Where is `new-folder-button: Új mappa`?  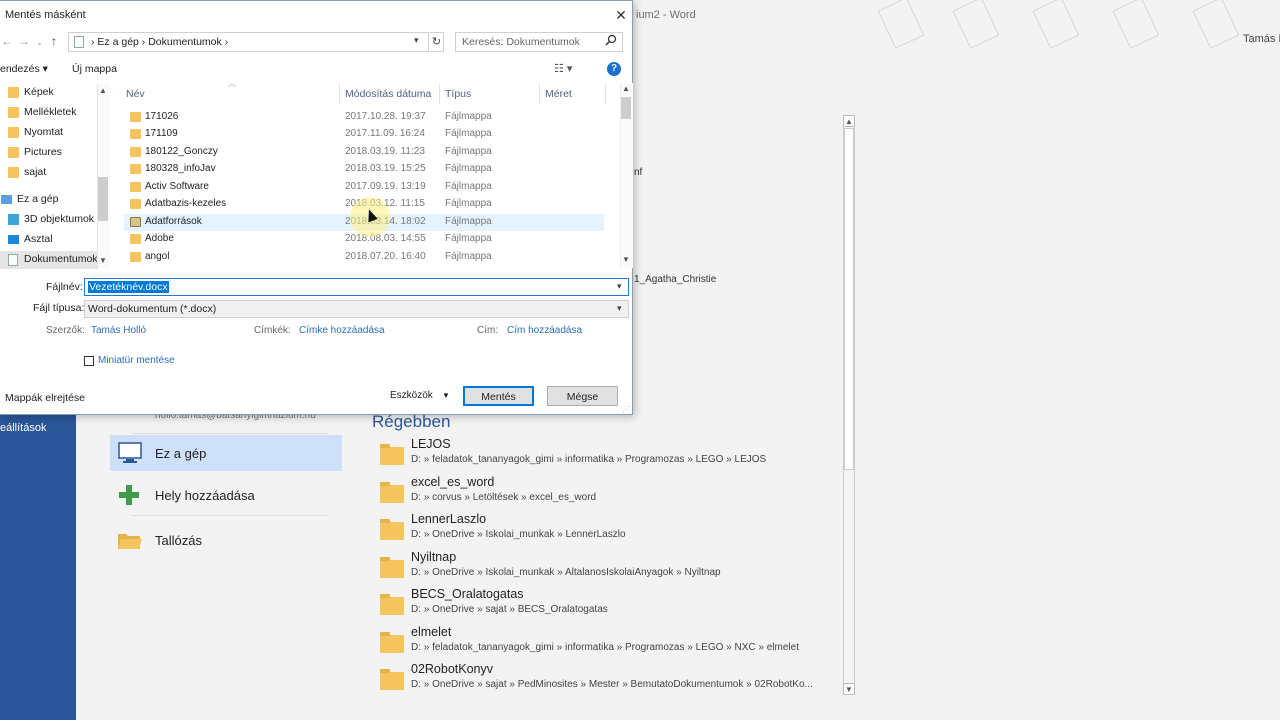 new-folder-button: Új mappa is located at coordinates (94, 69).